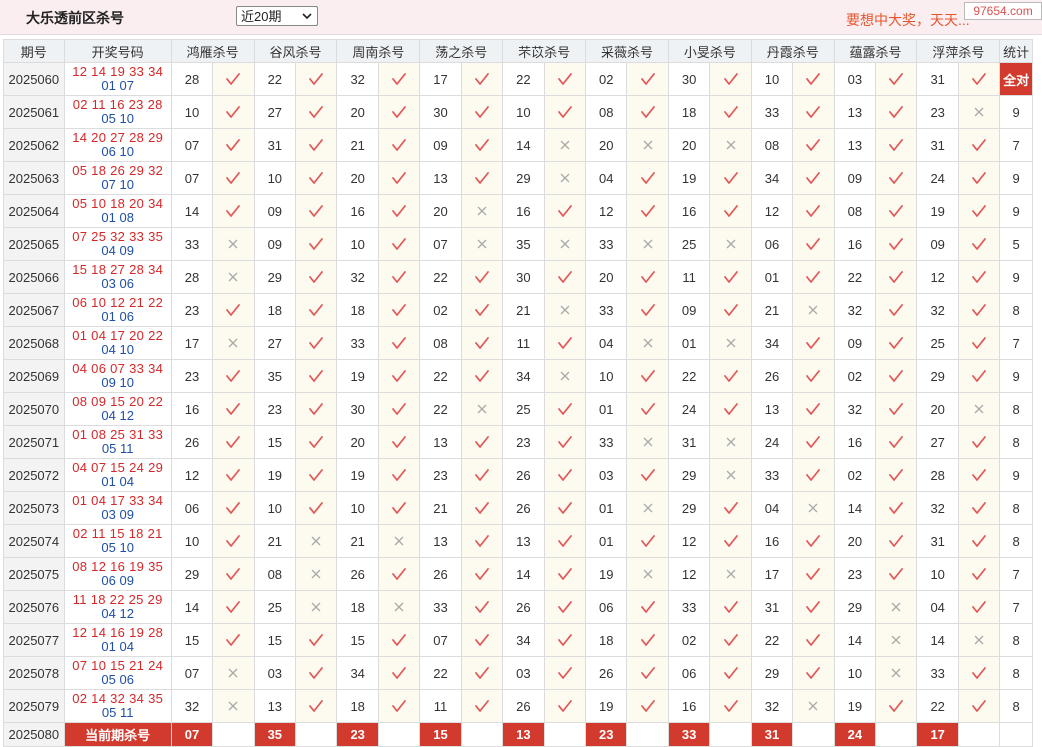  What do you see at coordinates (627, 51) in the screenshot?
I see `column-header: 采薇杀号` at bounding box center [627, 51].